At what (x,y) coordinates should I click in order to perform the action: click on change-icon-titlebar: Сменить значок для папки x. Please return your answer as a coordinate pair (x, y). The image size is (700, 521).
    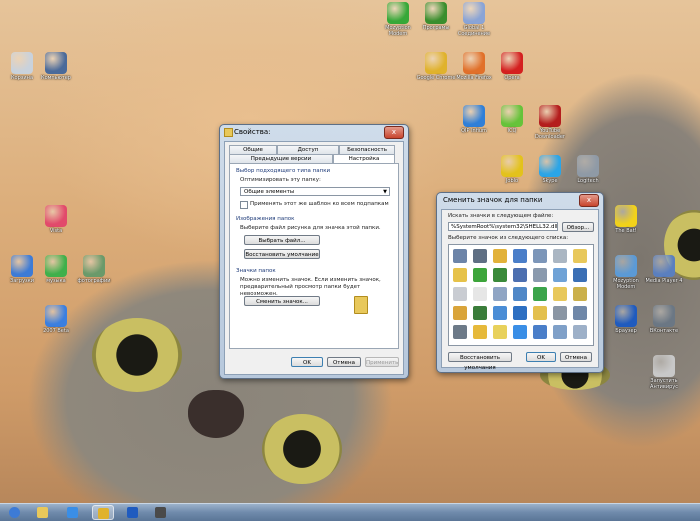
    Looking at the image, I should click on (520, 200).